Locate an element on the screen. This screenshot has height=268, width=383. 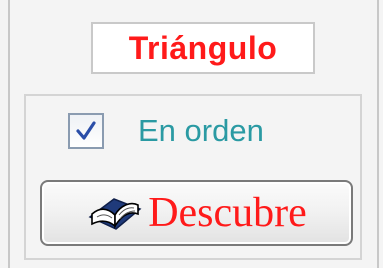
in-order-option: En orden is located at coordinates (166, 131).